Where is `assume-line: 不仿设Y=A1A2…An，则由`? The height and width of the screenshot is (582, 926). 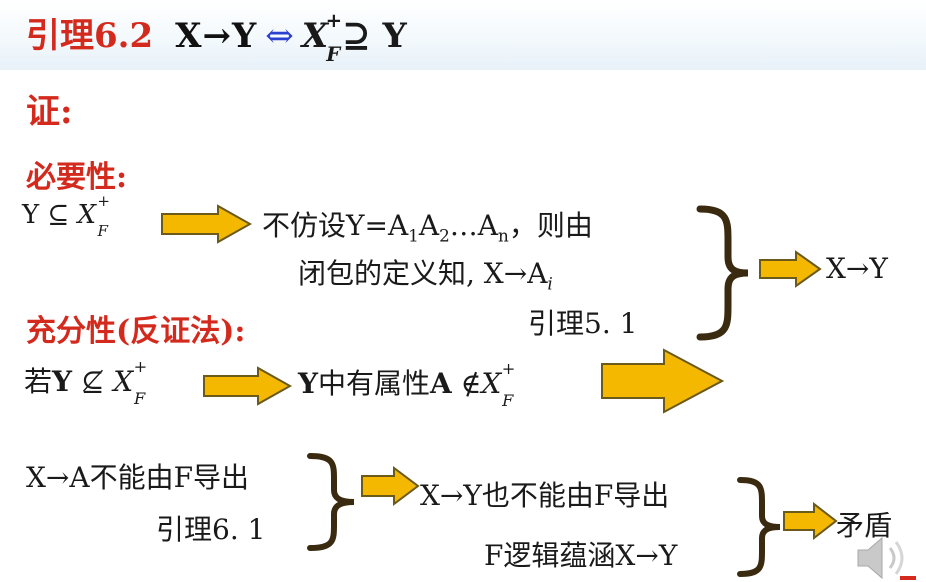 assume-line: 不仿设Y=A1A2…An，则由 is located at coordinates (427, 227).